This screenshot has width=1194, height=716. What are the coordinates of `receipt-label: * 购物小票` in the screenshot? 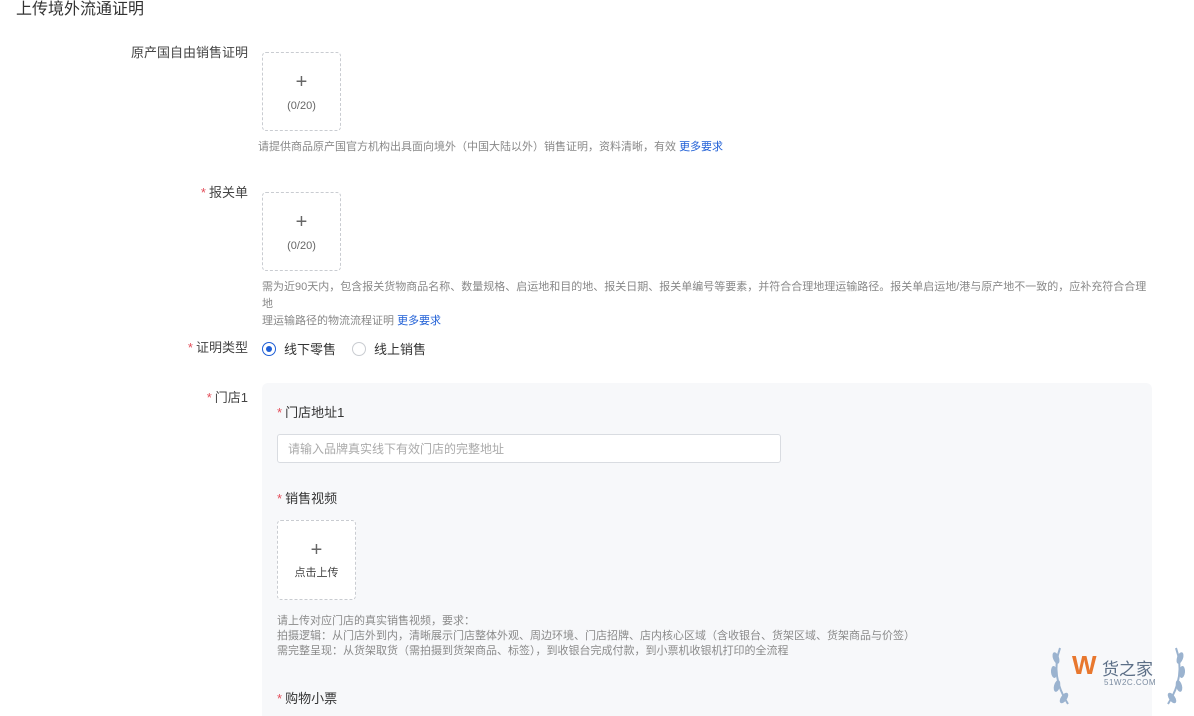 It's located at (307, 698).